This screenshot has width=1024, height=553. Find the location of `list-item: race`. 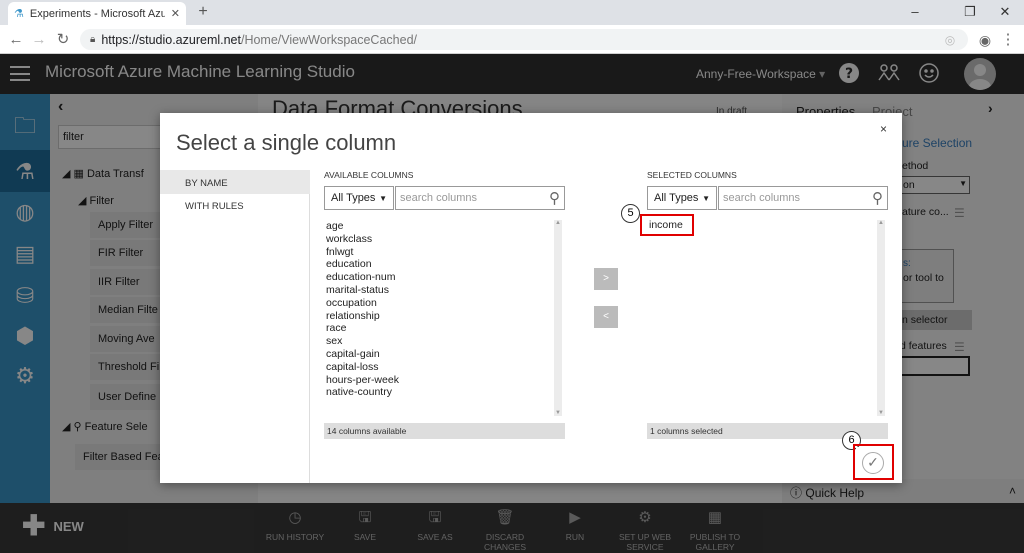

list-item: race is located at coordinates (439, 328).